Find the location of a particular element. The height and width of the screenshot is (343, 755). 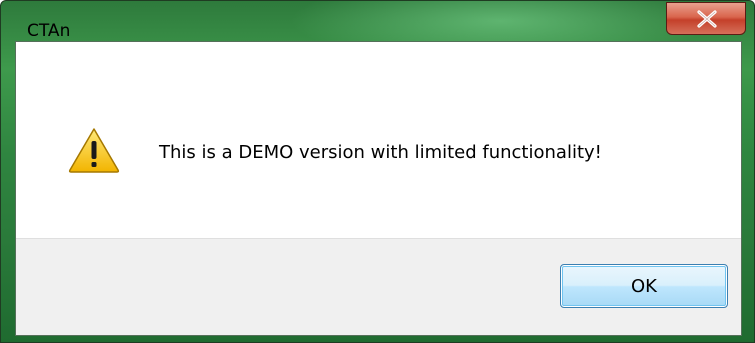

warning-icon is located at coordinates (94, 150).